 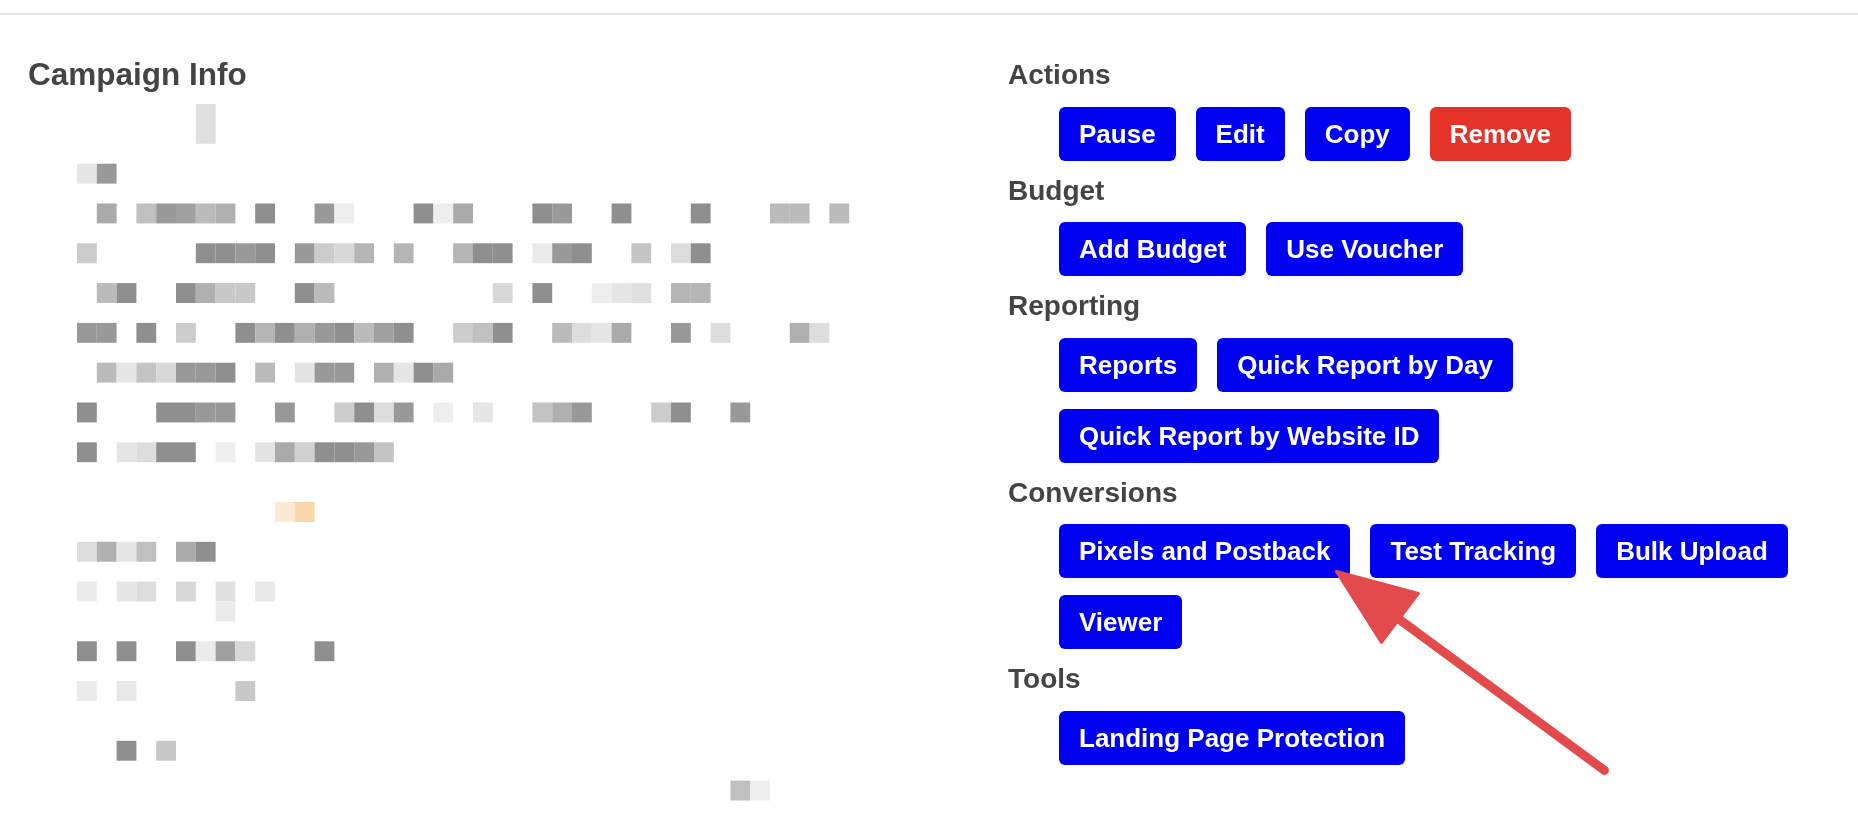 I want to click on action-button: Add Budget, so click(x=1153, y=249).